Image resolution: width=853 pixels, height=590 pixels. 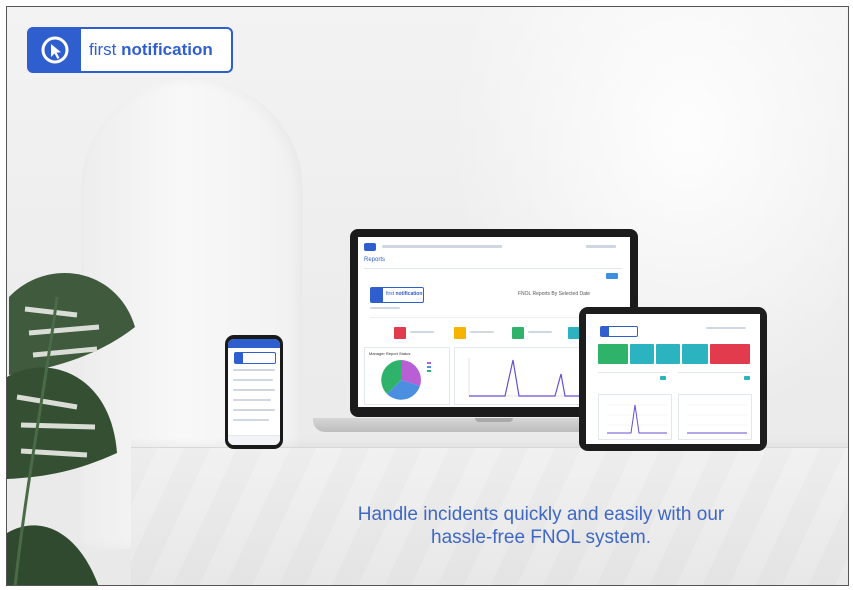 I want to click on laptop-report-logo-text: first notification, so click(x=404, y=294).